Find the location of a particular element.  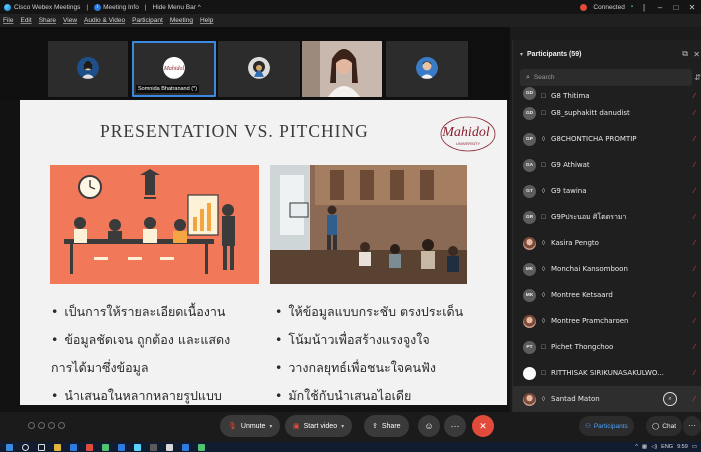

participant-row: GD □ G8_suphakitt danudist ⁄ is located at coordinates (607, 113).